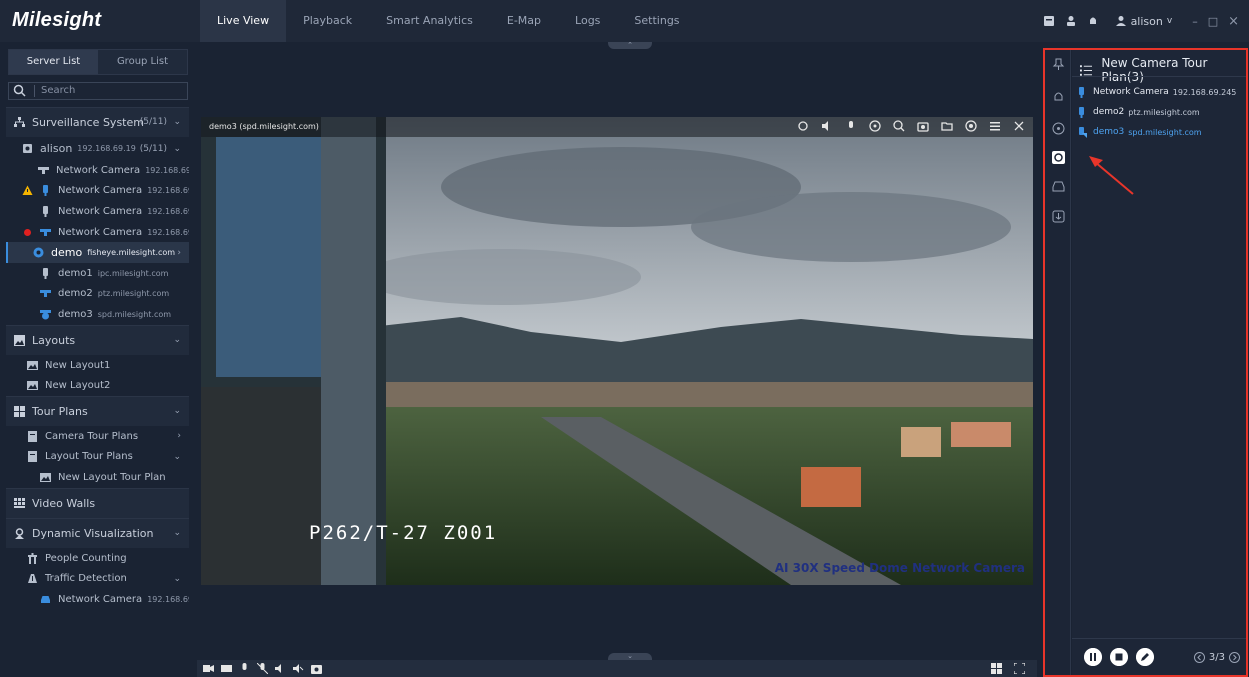  What do you see at coordinates (97, 385) in the screenshot?
I see `layout-row: New Layout2` at bounding box center [97, 385].